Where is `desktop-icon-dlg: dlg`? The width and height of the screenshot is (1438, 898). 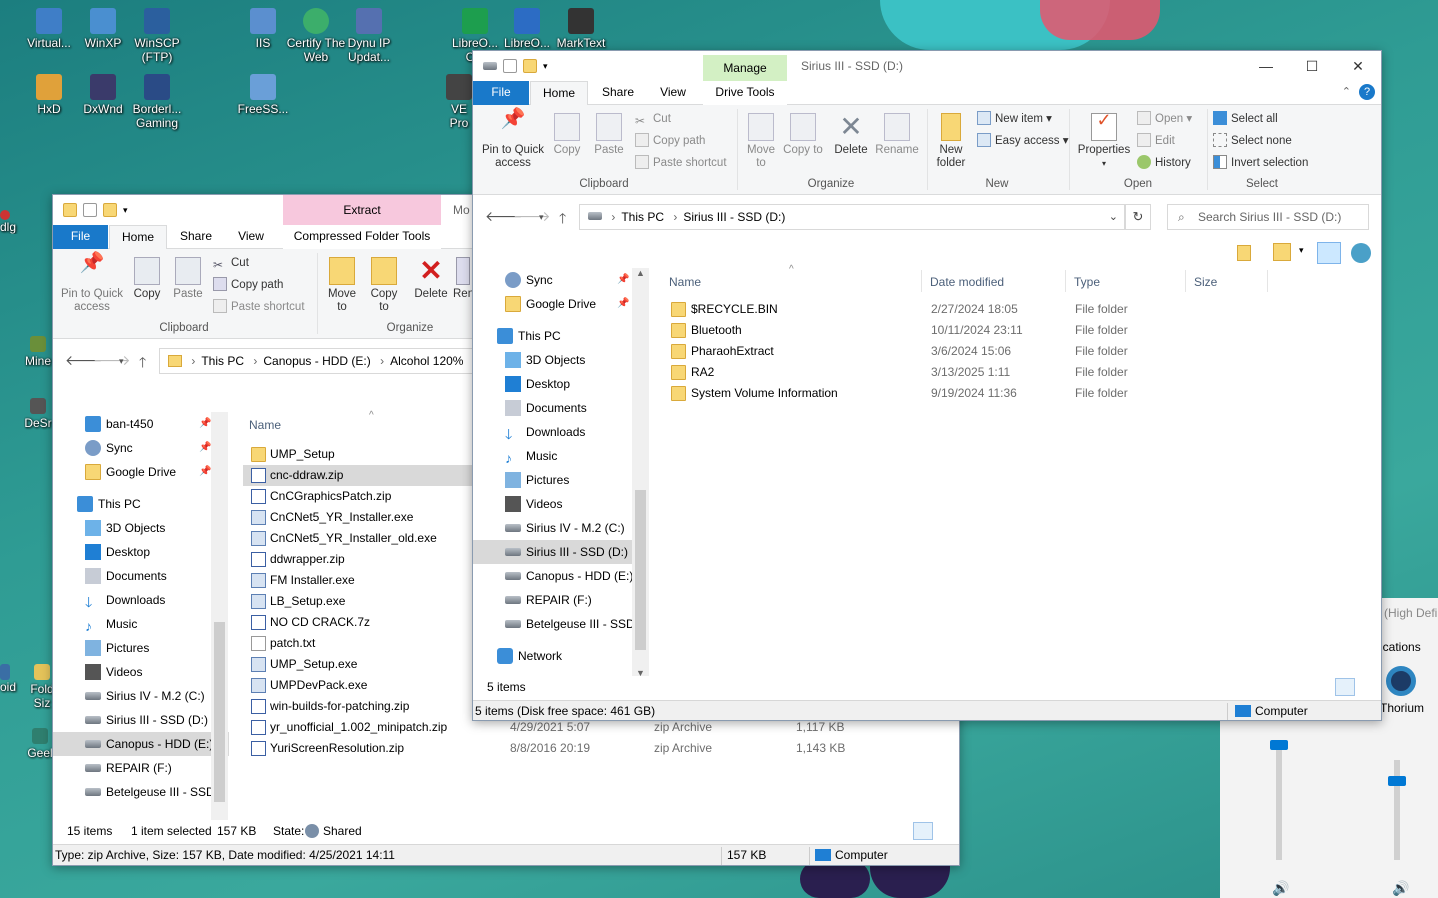 desktop-icon-dlg: dlg is located at coordinates (10, 222).